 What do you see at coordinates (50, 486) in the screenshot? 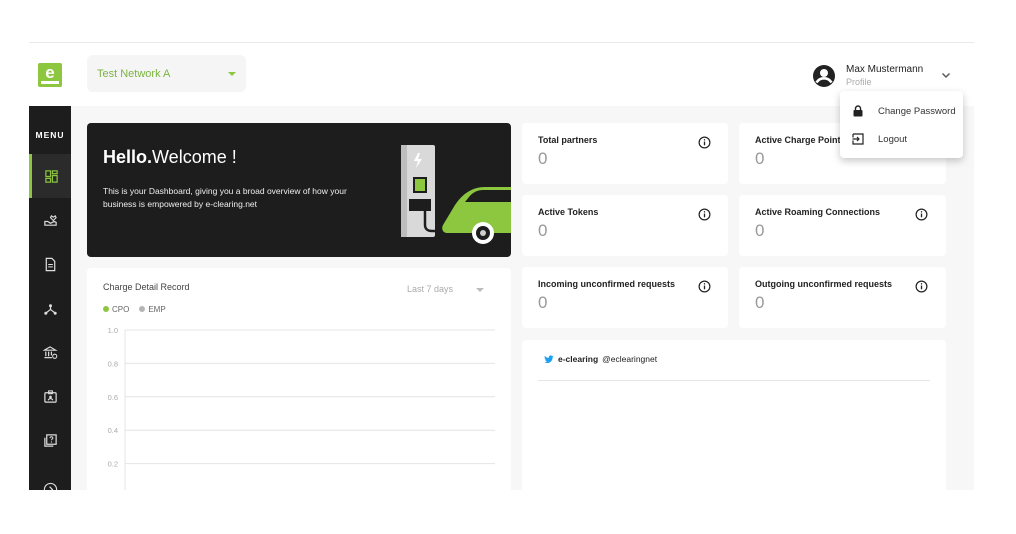
I see `arrow-icon` at bounding box center [50, 486].